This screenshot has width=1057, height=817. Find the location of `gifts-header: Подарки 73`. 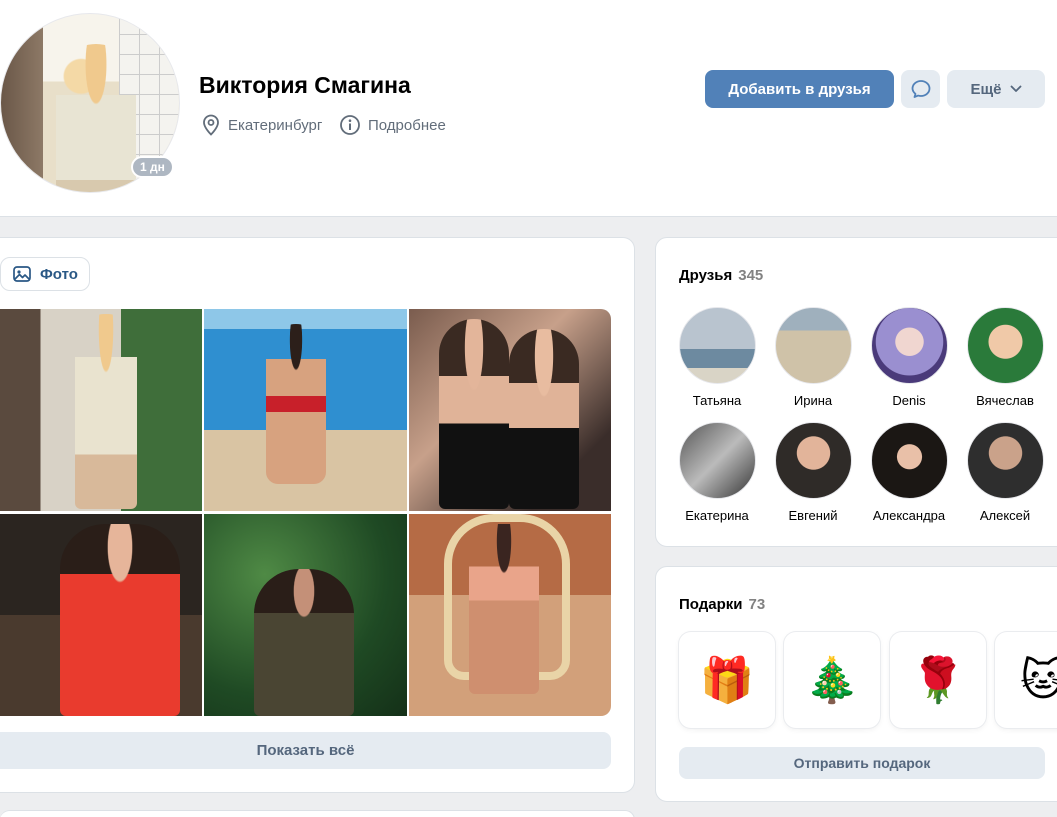

gifts-header: Подарки 73 is located at coordinates (722, 604).